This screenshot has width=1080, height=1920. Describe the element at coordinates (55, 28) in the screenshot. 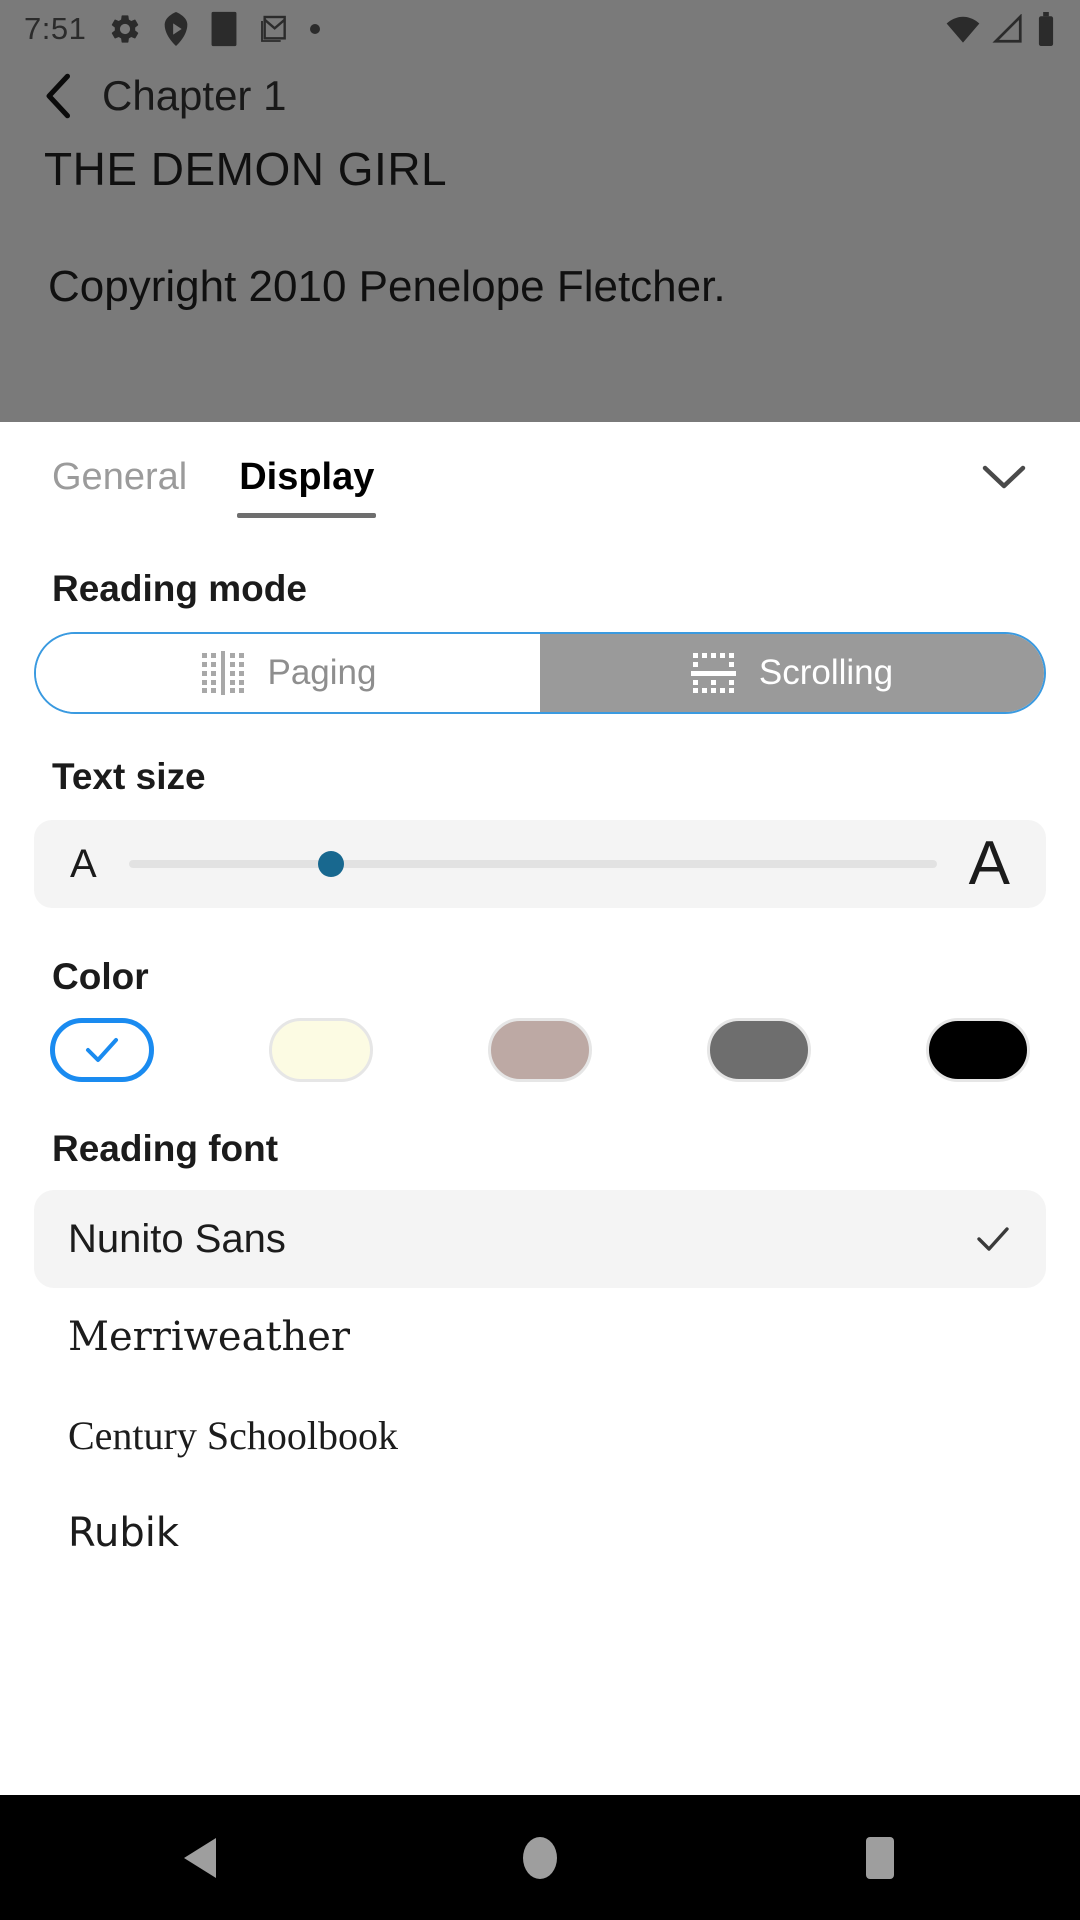

I see `status-bar-clock: 7:51` at that location.